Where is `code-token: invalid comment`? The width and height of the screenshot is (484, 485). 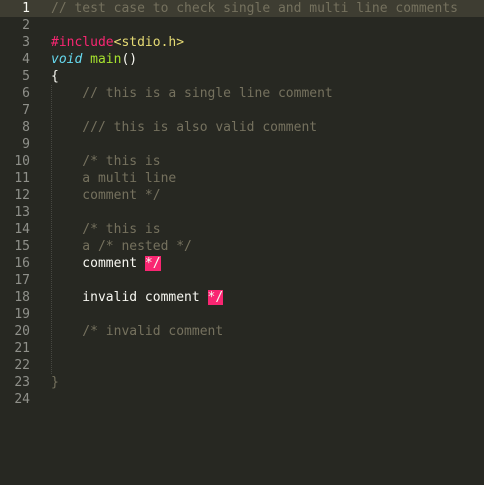
code-token: invalid comment is located at coordinates (129, 297).